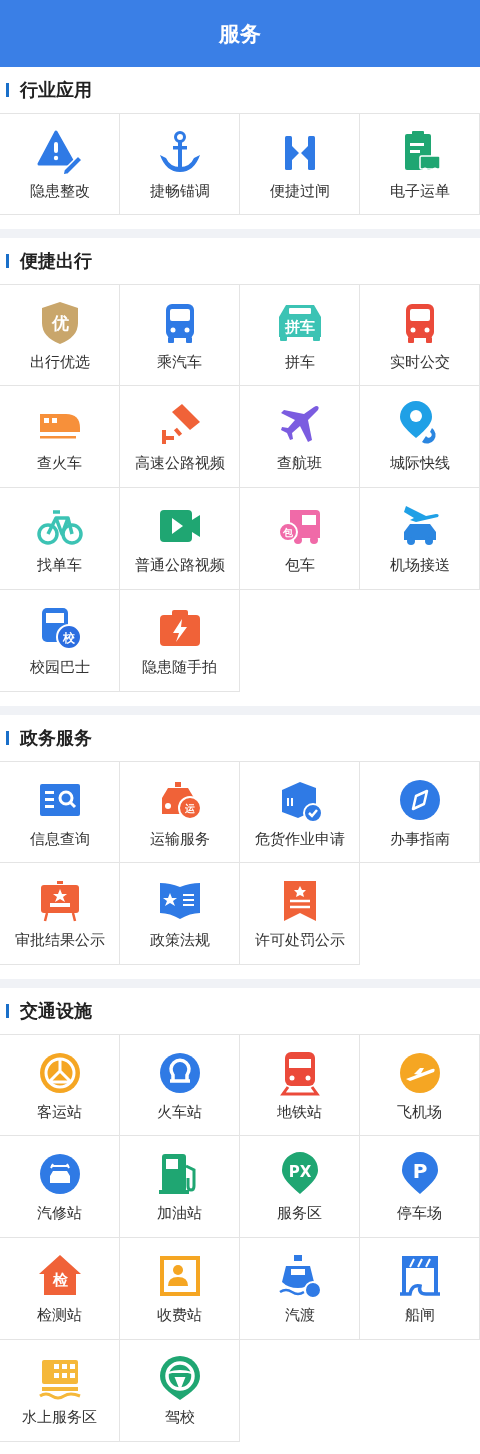  I want to click on service-tile: 汽修站, so click(60, 1187).